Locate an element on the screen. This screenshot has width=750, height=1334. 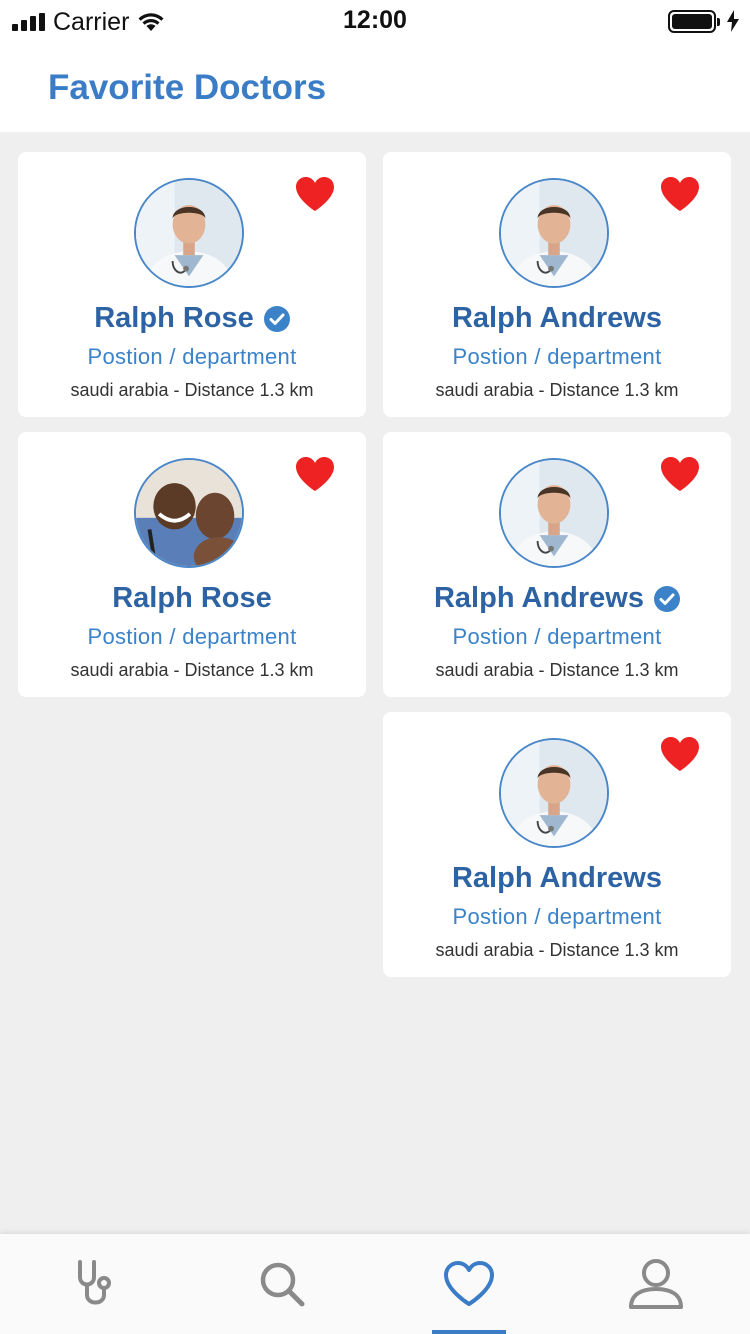
page-title: Favorite Doctors is located at coordinates (187, 87).